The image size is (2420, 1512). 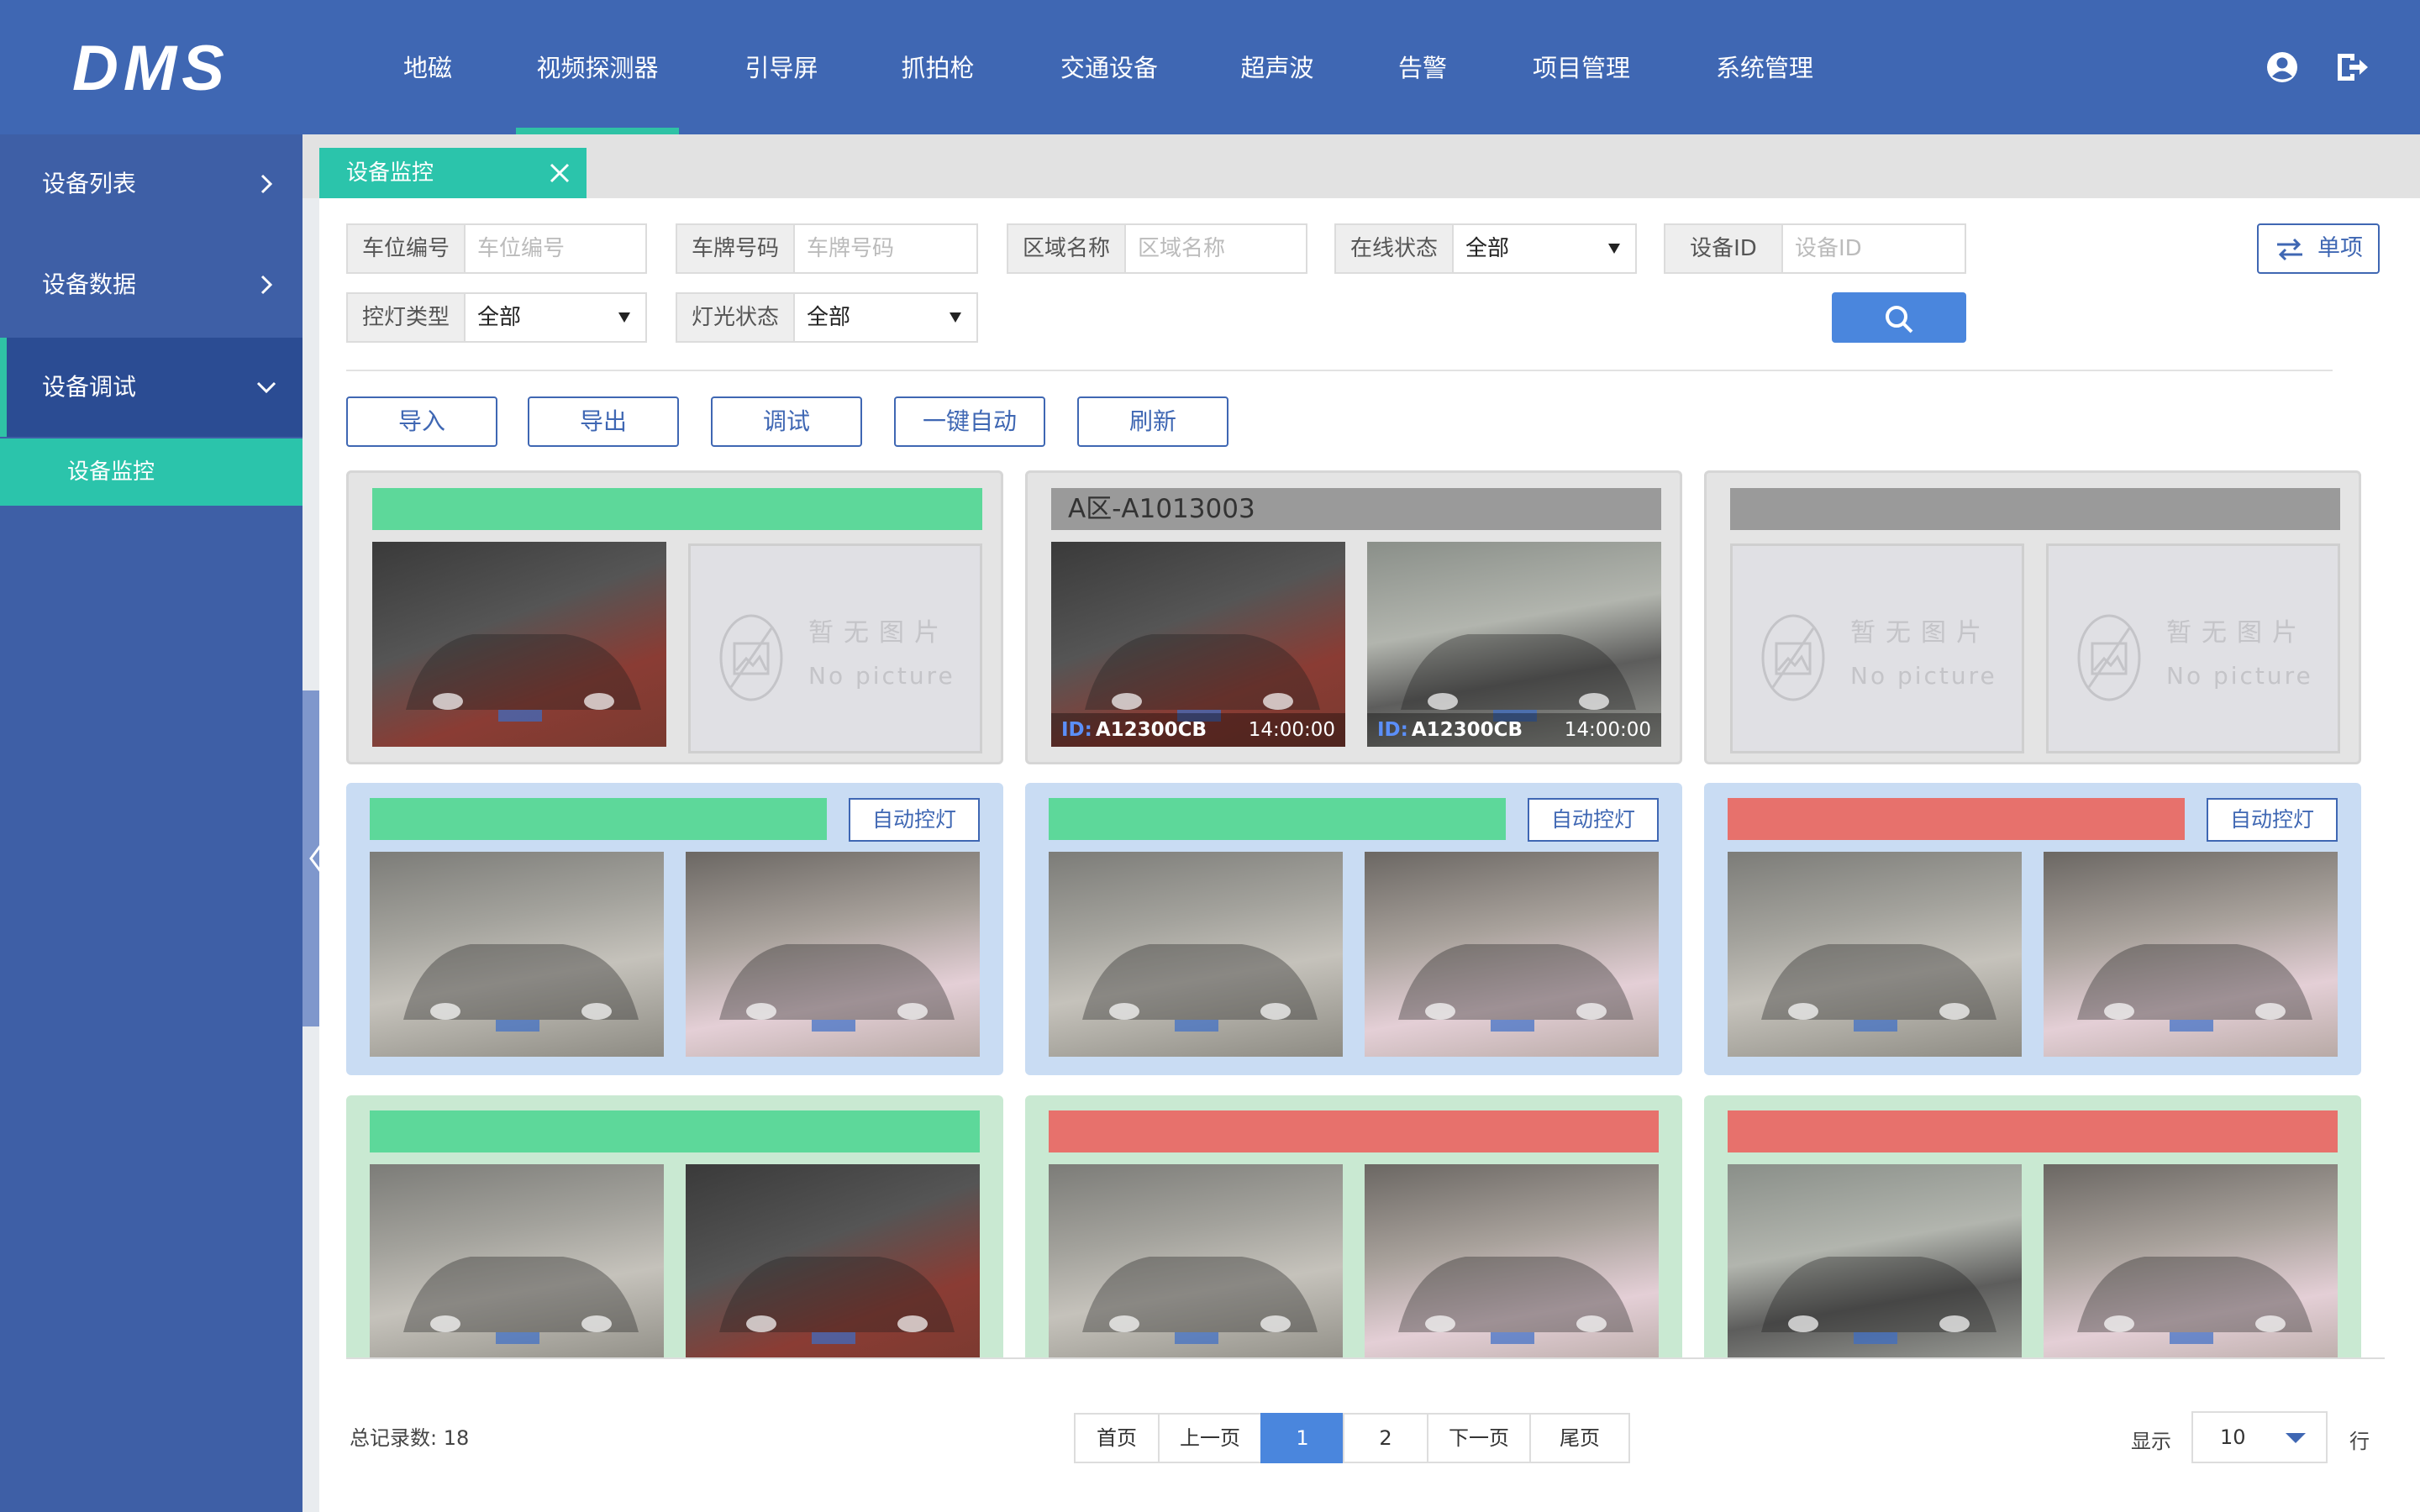 What do you see at coordinates (1302, 1438) in the screenshot?
I see `page-1-button: 1` at bounding box center [1302, 1438].